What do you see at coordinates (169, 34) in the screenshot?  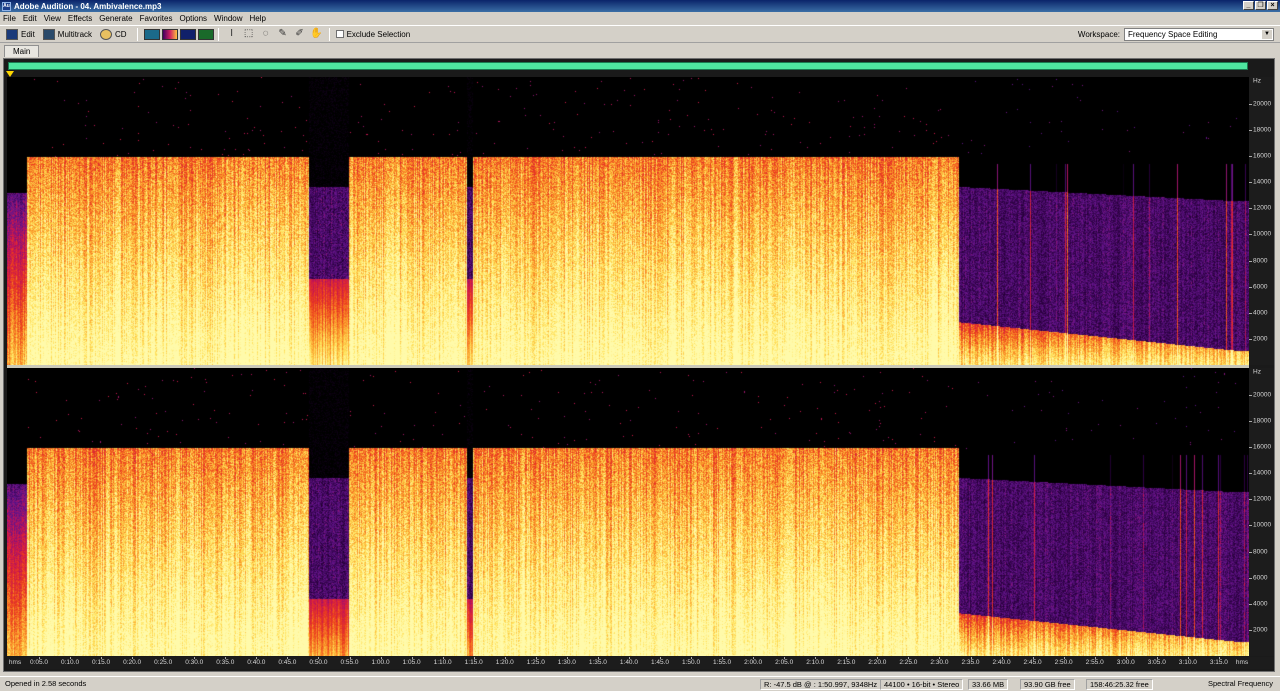 I see `spectral-frequency-display-icon` at bounding box center [169, 34].